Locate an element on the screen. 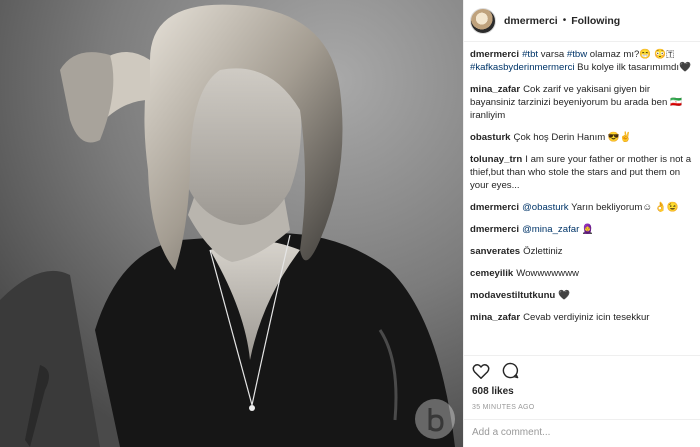  comment-text: varsa is located at coordinates (552, 54).